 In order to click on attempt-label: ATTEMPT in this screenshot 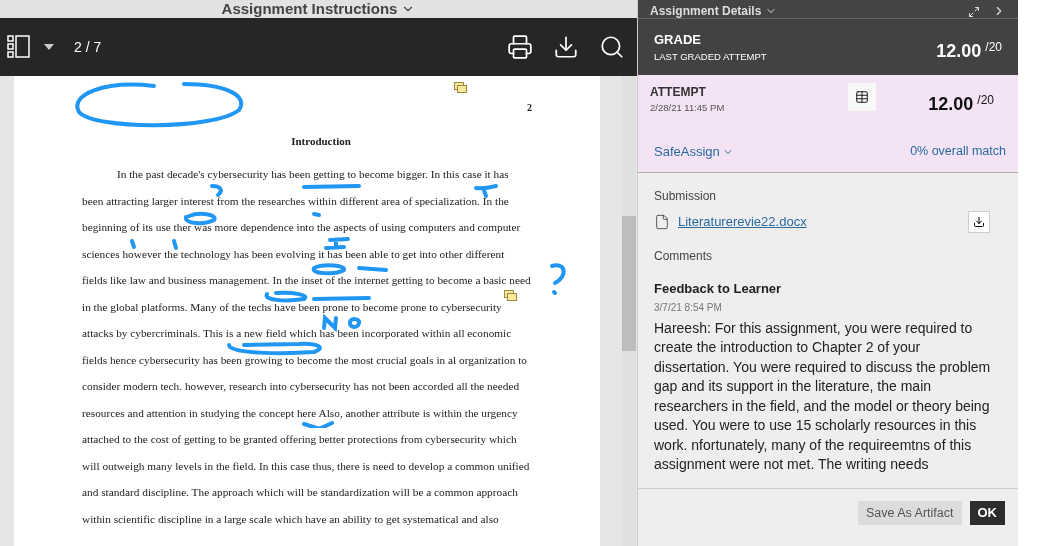, I will do `click(678, 92)`.